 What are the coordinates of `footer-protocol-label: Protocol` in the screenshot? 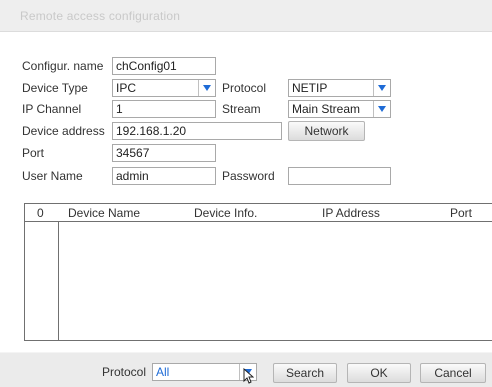 It's located at (124, 372).